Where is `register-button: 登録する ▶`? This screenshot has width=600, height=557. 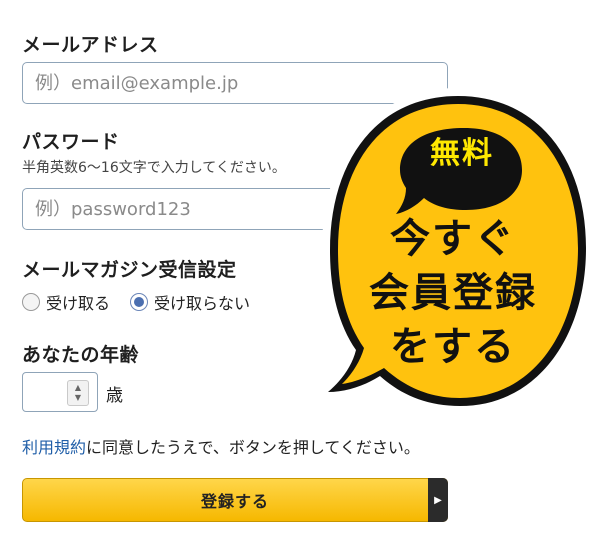
register-button: 登録する ▶ is located at coordinates (235, 500).